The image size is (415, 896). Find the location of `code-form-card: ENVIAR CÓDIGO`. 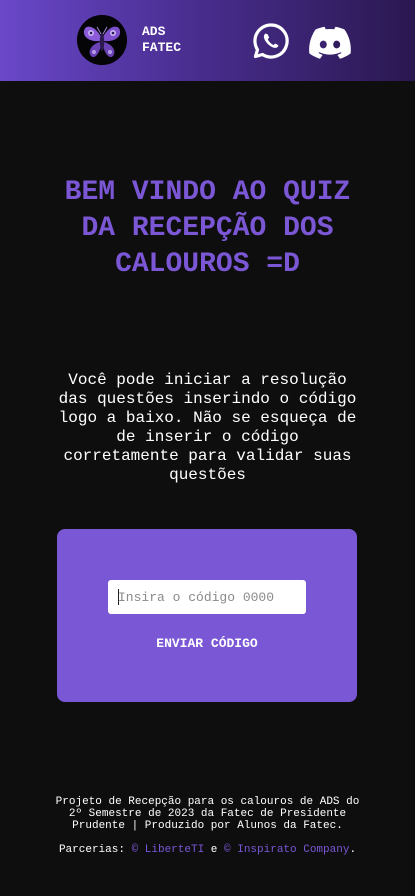

code-form-card: ENVIAR CÓDIGO is located at coordinates (207, 615).